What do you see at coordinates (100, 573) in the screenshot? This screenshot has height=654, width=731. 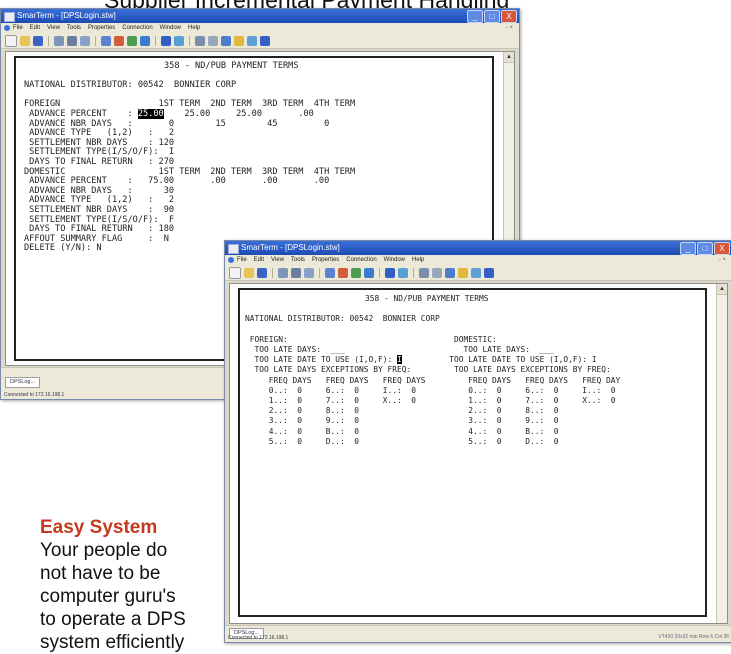 I see `caption-line: not have to be` at bounding box center [100, 573].